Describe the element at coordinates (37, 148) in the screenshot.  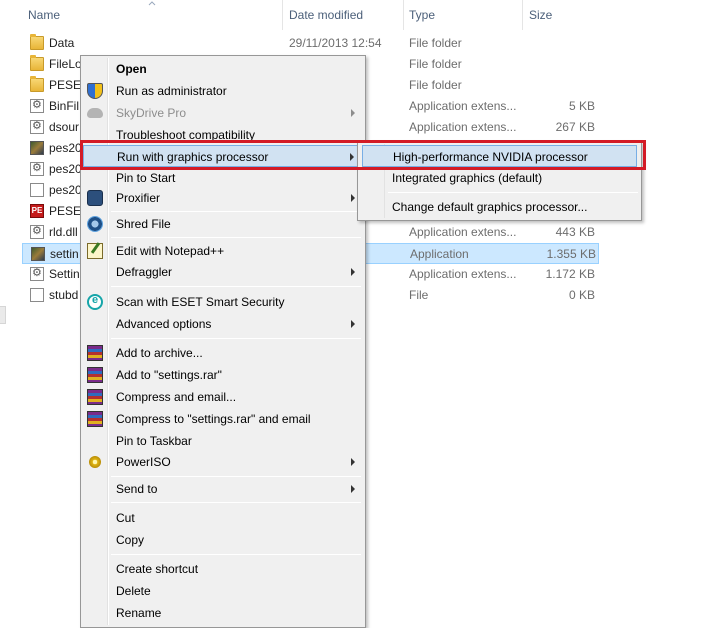
I see `image-file-icon` at that location.